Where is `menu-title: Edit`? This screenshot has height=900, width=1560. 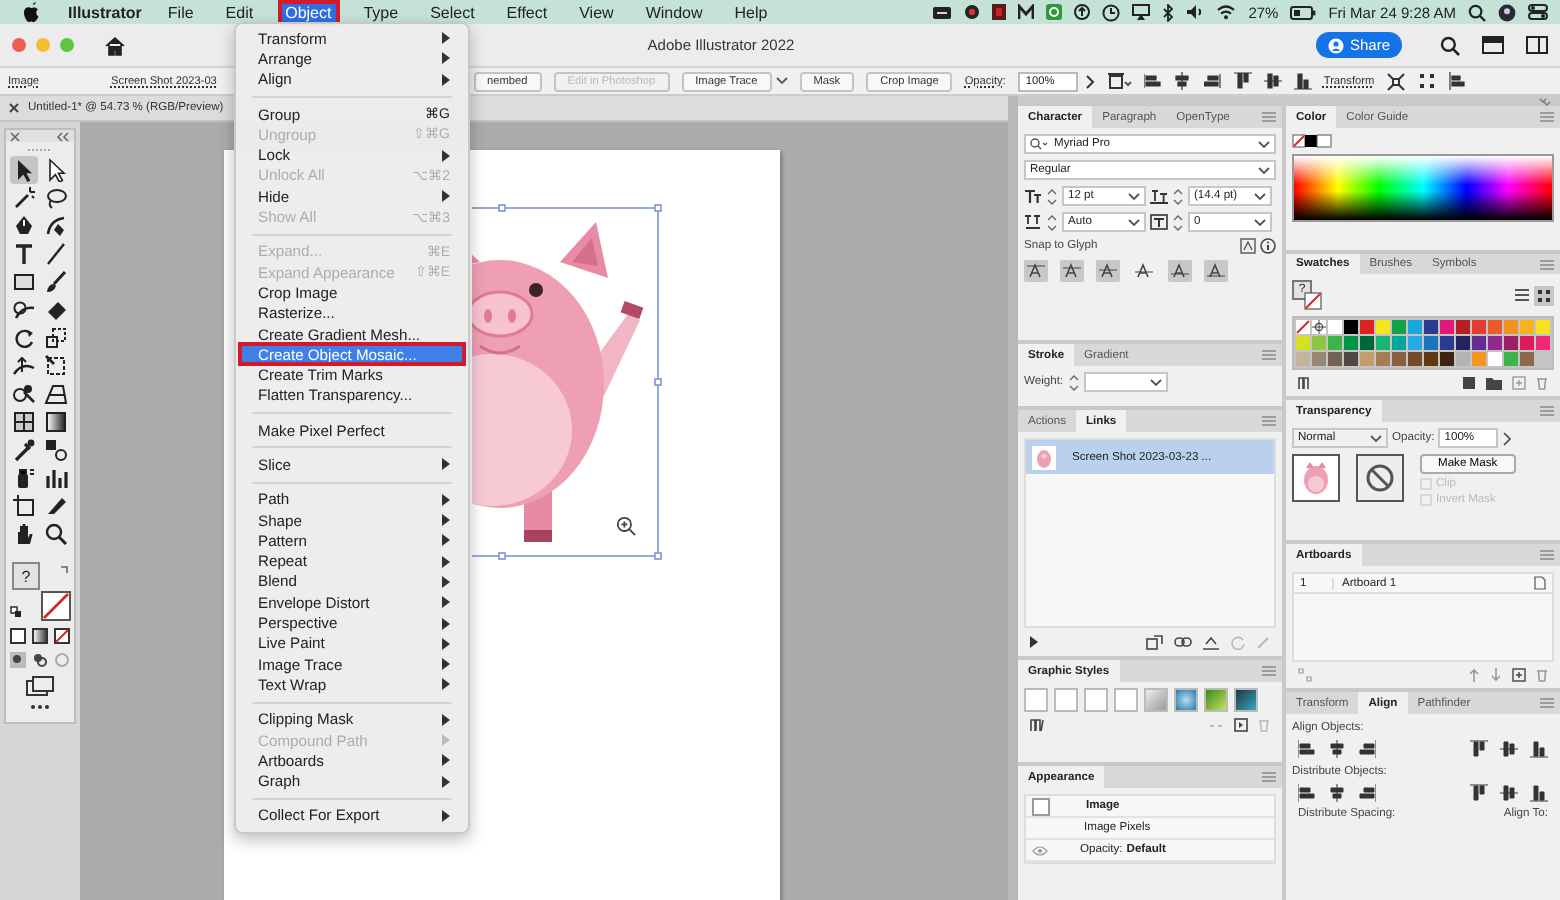
menu-title: Edit is located at coordinates (239, 12).